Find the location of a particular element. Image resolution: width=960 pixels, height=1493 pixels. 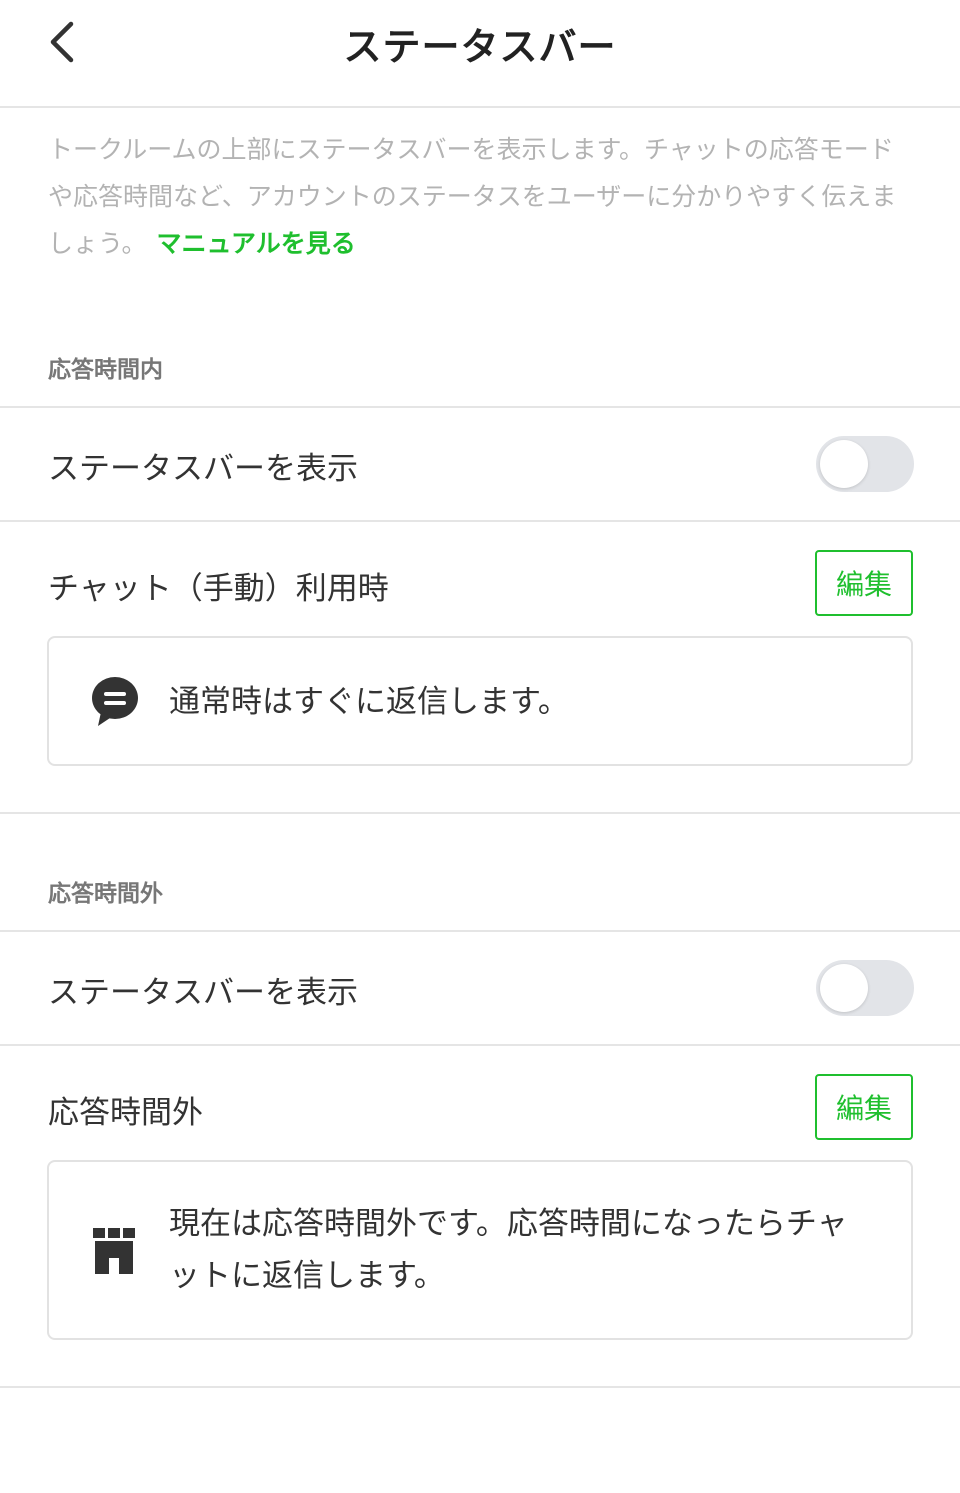

status-bar-toggle-out-of-hours is located at coordinates (865, 988).